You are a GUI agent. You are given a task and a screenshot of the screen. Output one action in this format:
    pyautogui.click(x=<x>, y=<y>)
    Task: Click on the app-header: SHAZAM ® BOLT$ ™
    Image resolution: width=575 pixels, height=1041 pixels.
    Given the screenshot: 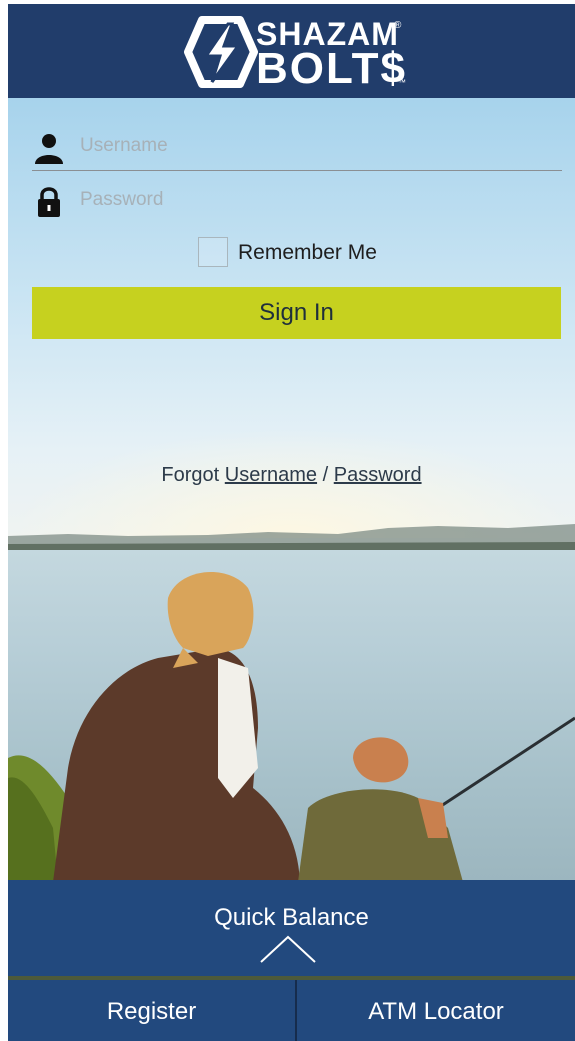 What is the action you would take?
    pyautogui.click(x=291, y=51)
    